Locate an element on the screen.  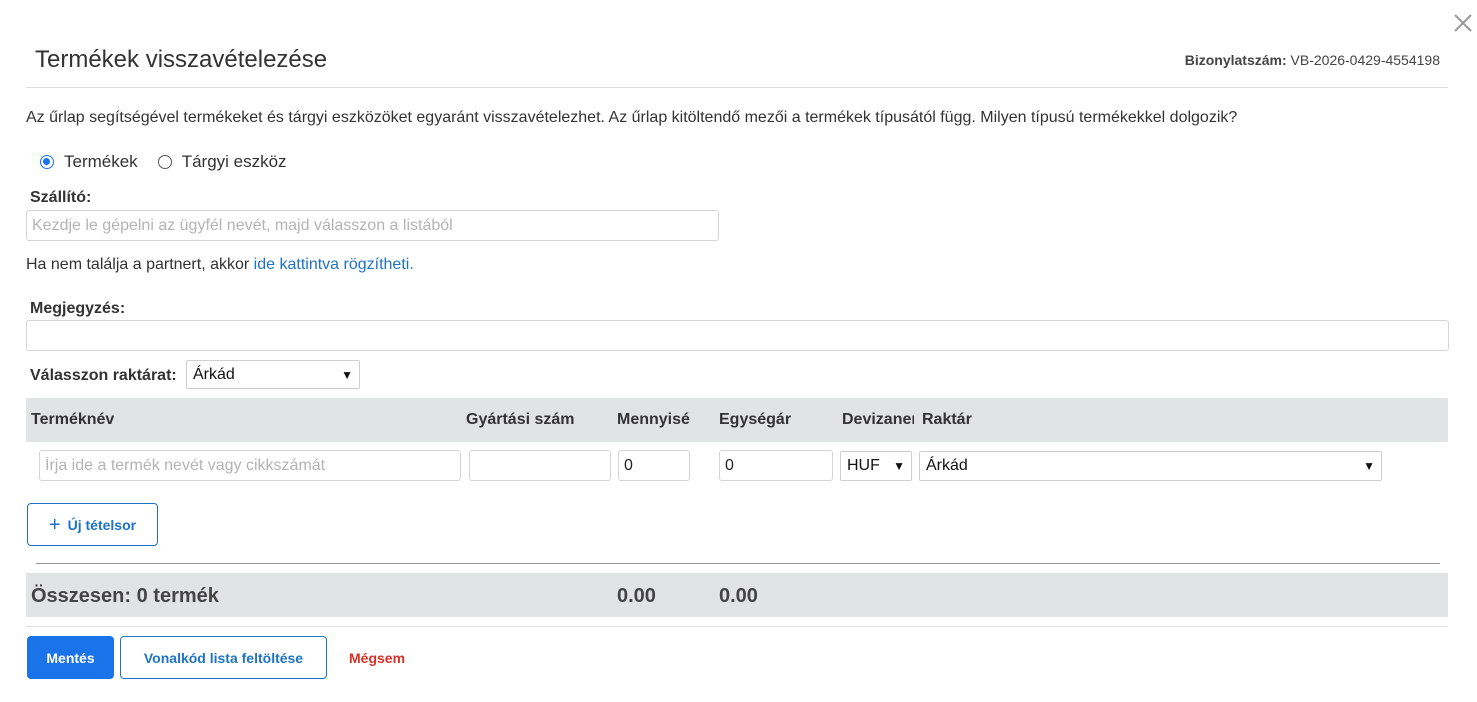
product-name-input is located at coordinates (250, 465).